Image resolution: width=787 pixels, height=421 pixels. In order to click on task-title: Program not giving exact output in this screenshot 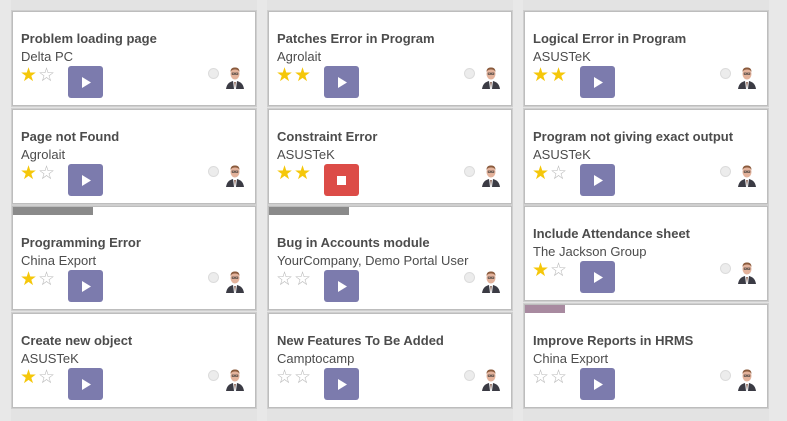, I will do `click(633, 136)`.